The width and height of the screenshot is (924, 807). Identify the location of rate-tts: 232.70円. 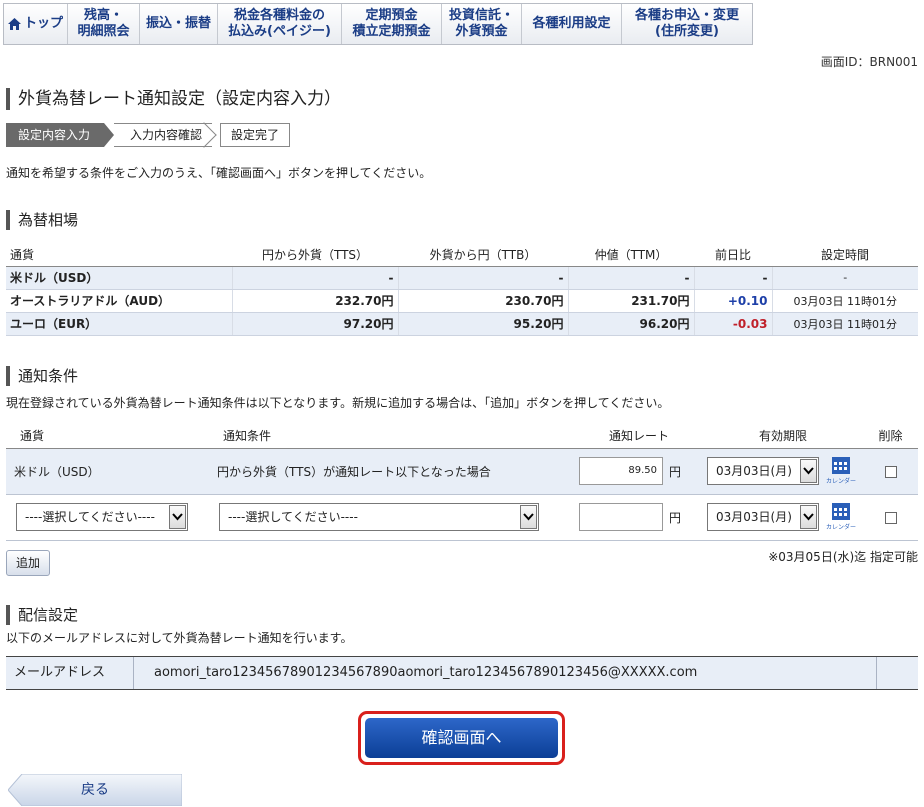
(315, 301).